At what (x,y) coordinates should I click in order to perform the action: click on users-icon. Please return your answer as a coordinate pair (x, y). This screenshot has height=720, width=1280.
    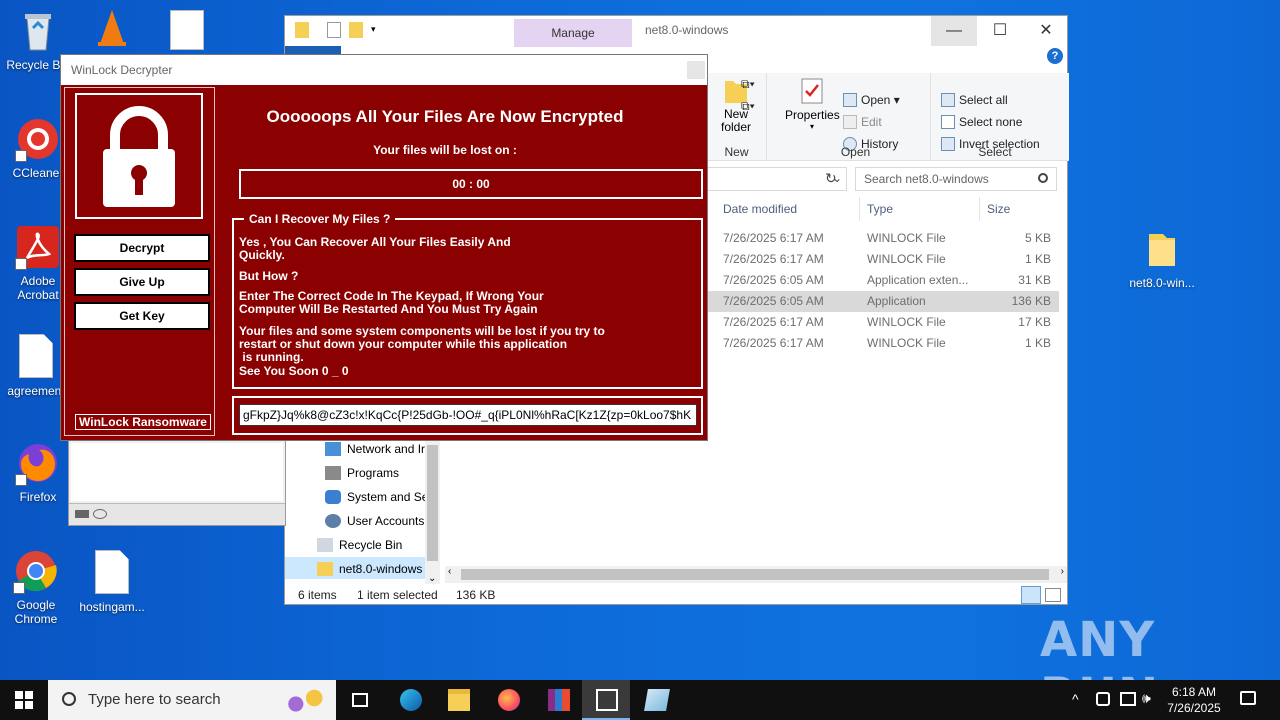
    Looking at the image, I should click on (333, 521).